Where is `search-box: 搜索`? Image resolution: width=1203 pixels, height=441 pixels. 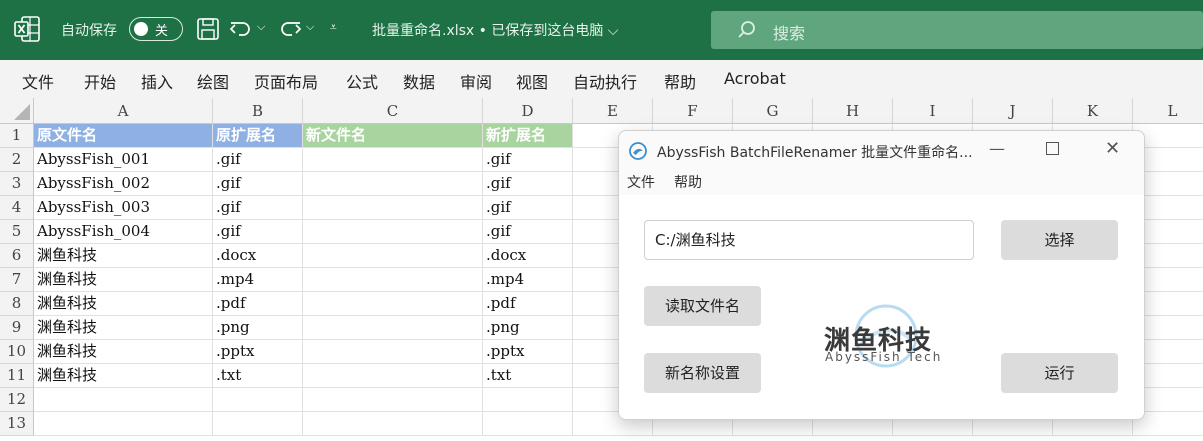
search-box: 搜索 is located at coordinates (957, 30).